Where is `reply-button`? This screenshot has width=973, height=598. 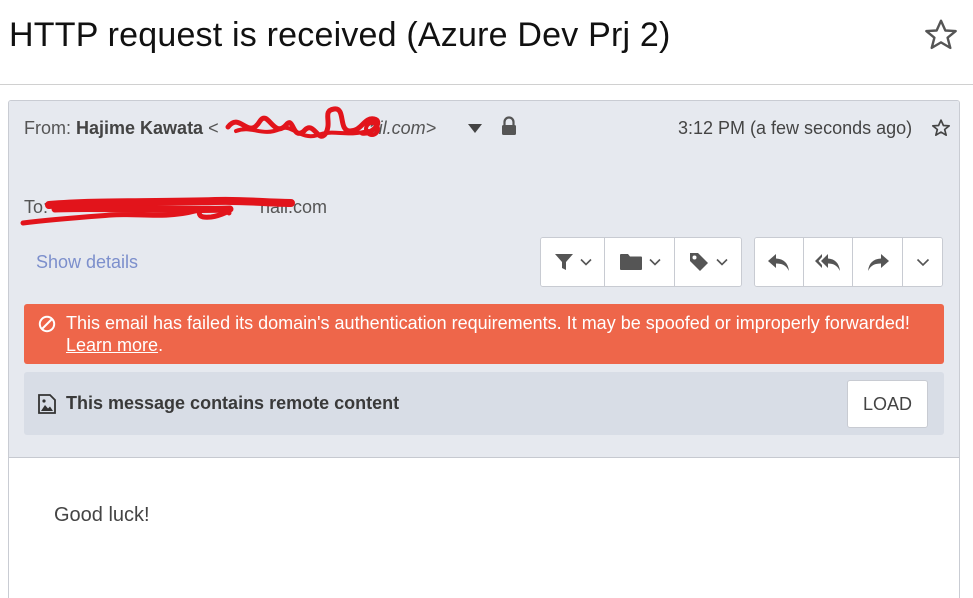 reply-button is located at coordinates (779, 262).